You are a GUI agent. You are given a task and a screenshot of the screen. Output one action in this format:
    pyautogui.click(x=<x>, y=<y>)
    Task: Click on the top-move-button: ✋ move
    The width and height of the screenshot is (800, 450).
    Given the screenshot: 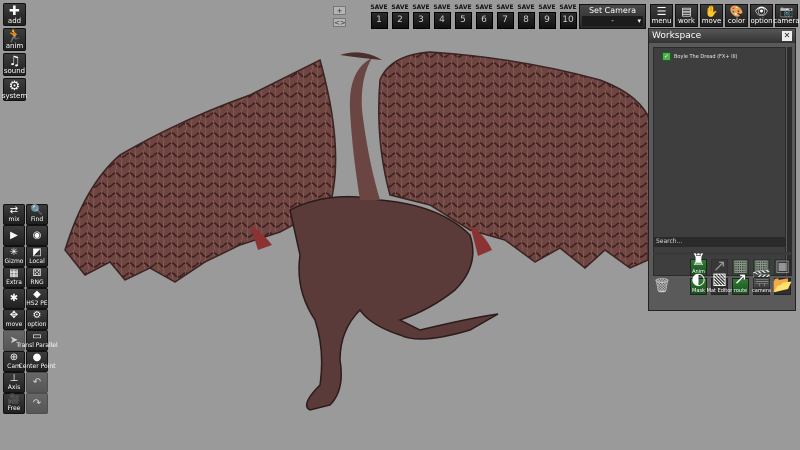 What is the action you would take?
    pyautogui.click(x=711, y=15)
    